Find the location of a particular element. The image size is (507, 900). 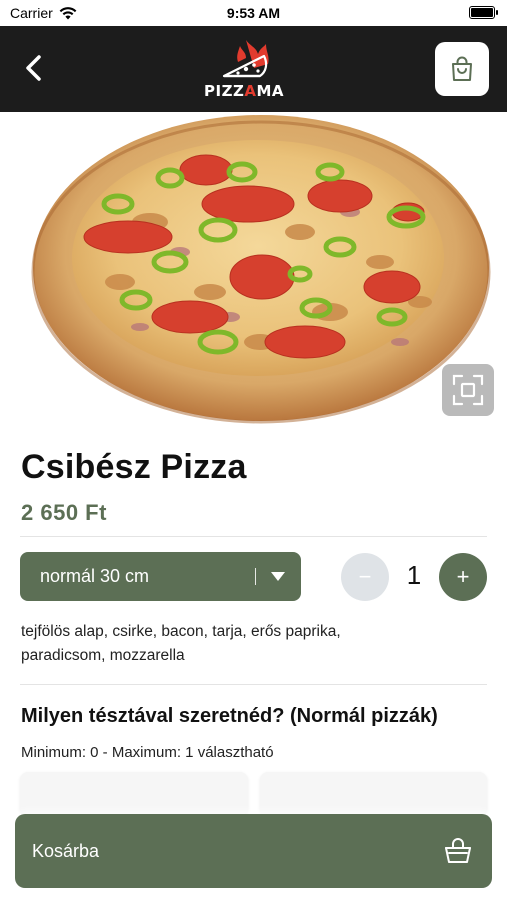

option-list is located at coordinates (253, 794).